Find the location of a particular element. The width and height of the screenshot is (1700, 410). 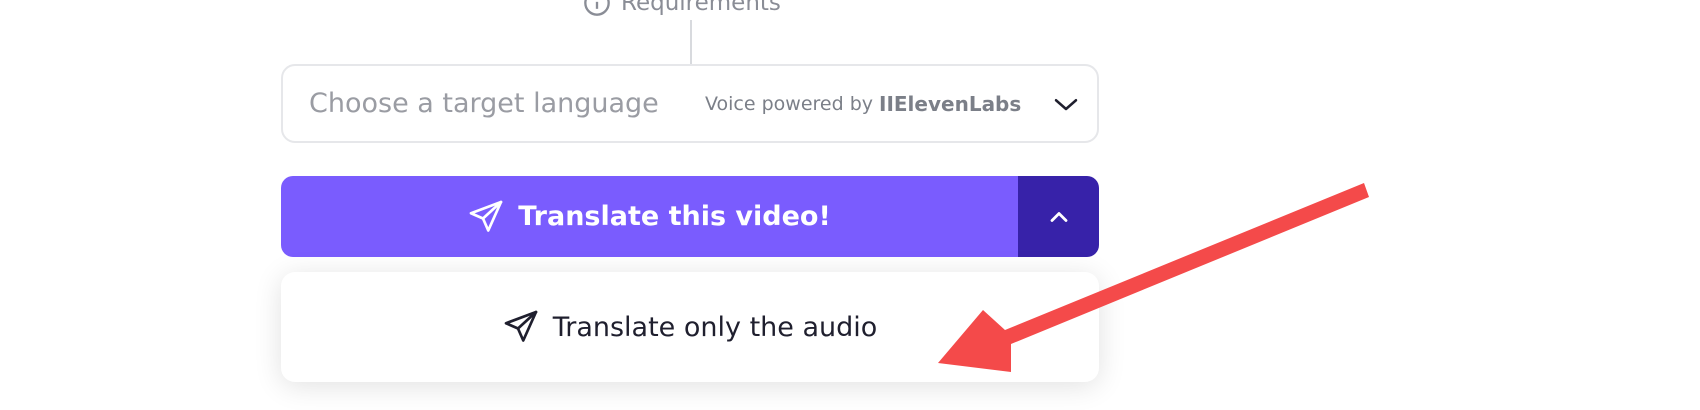

annotation-arrow-shape is located at coordinates (1153, 277).